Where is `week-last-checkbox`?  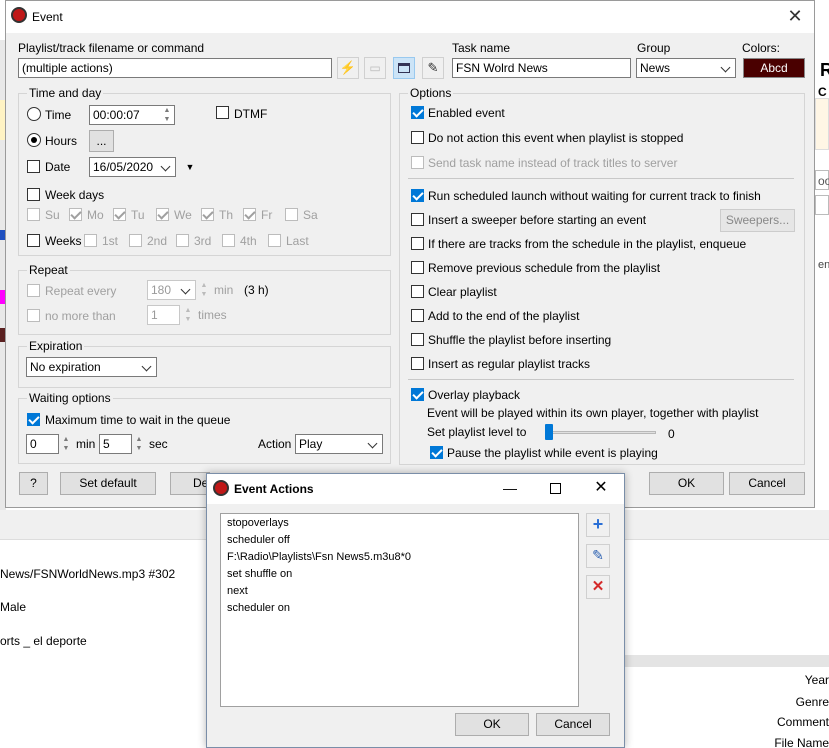 week-last-checkbox is located at coordinates (274, 240).